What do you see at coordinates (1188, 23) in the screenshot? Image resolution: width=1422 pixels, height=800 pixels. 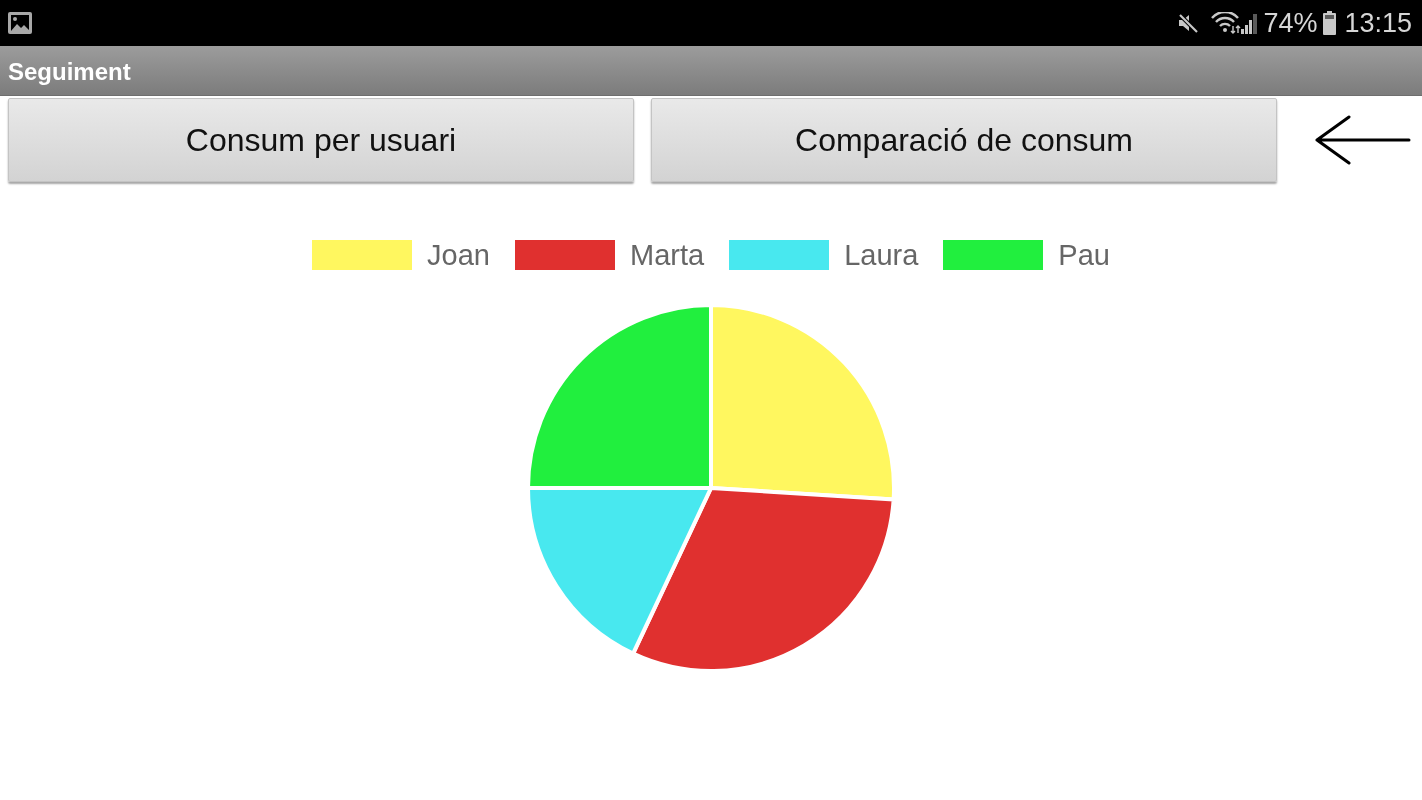 I see `mute-icon` at bounding box center [1188, 23].